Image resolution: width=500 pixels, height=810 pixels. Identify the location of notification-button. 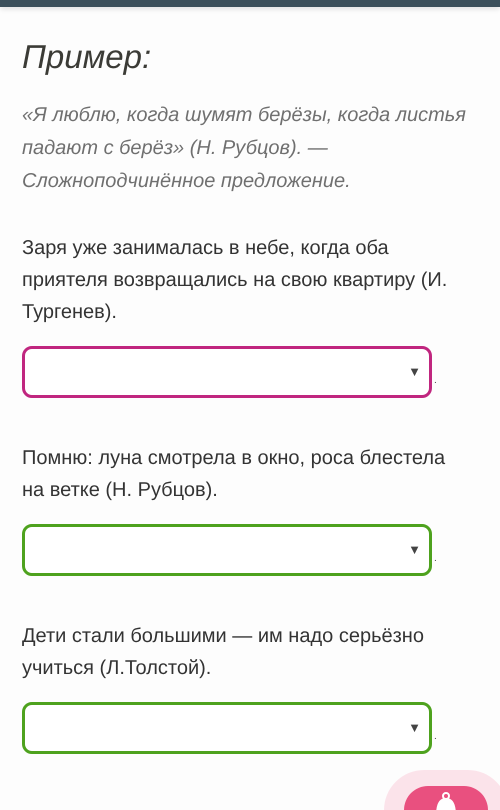
(446, 798).